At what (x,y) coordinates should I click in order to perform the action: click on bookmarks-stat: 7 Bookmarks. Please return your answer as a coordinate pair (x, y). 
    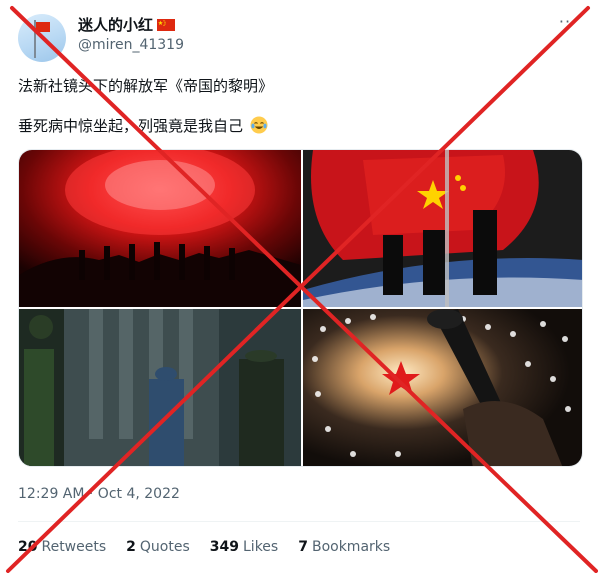
    Looking at the image, I should click on (344, 547).